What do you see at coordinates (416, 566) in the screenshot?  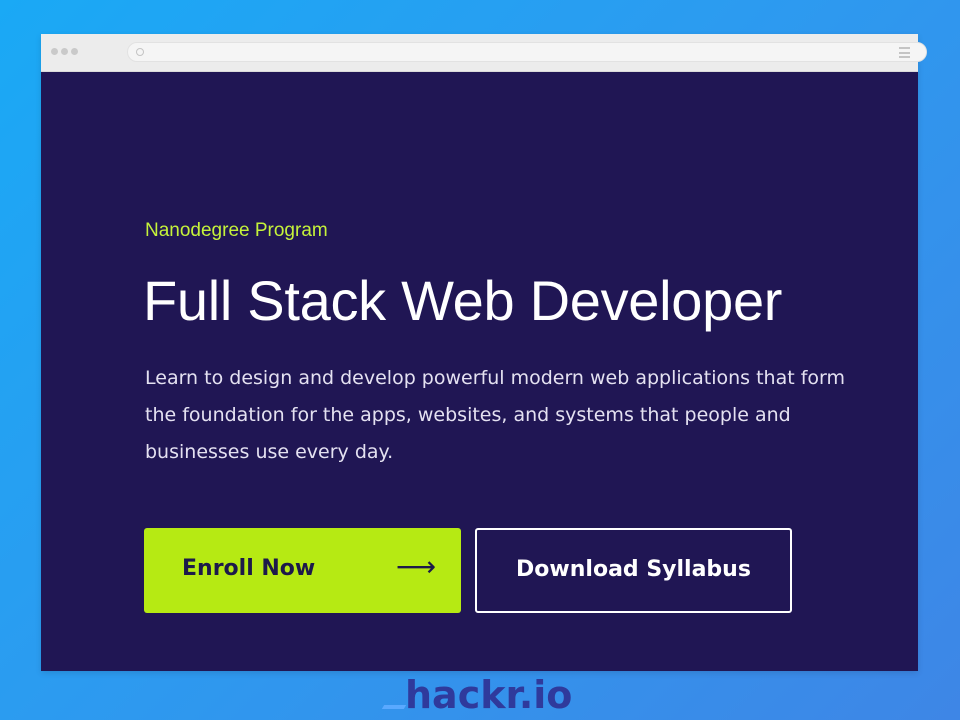 I see `arrow-right-icon: ⟶` at bounding box center [416, 566].